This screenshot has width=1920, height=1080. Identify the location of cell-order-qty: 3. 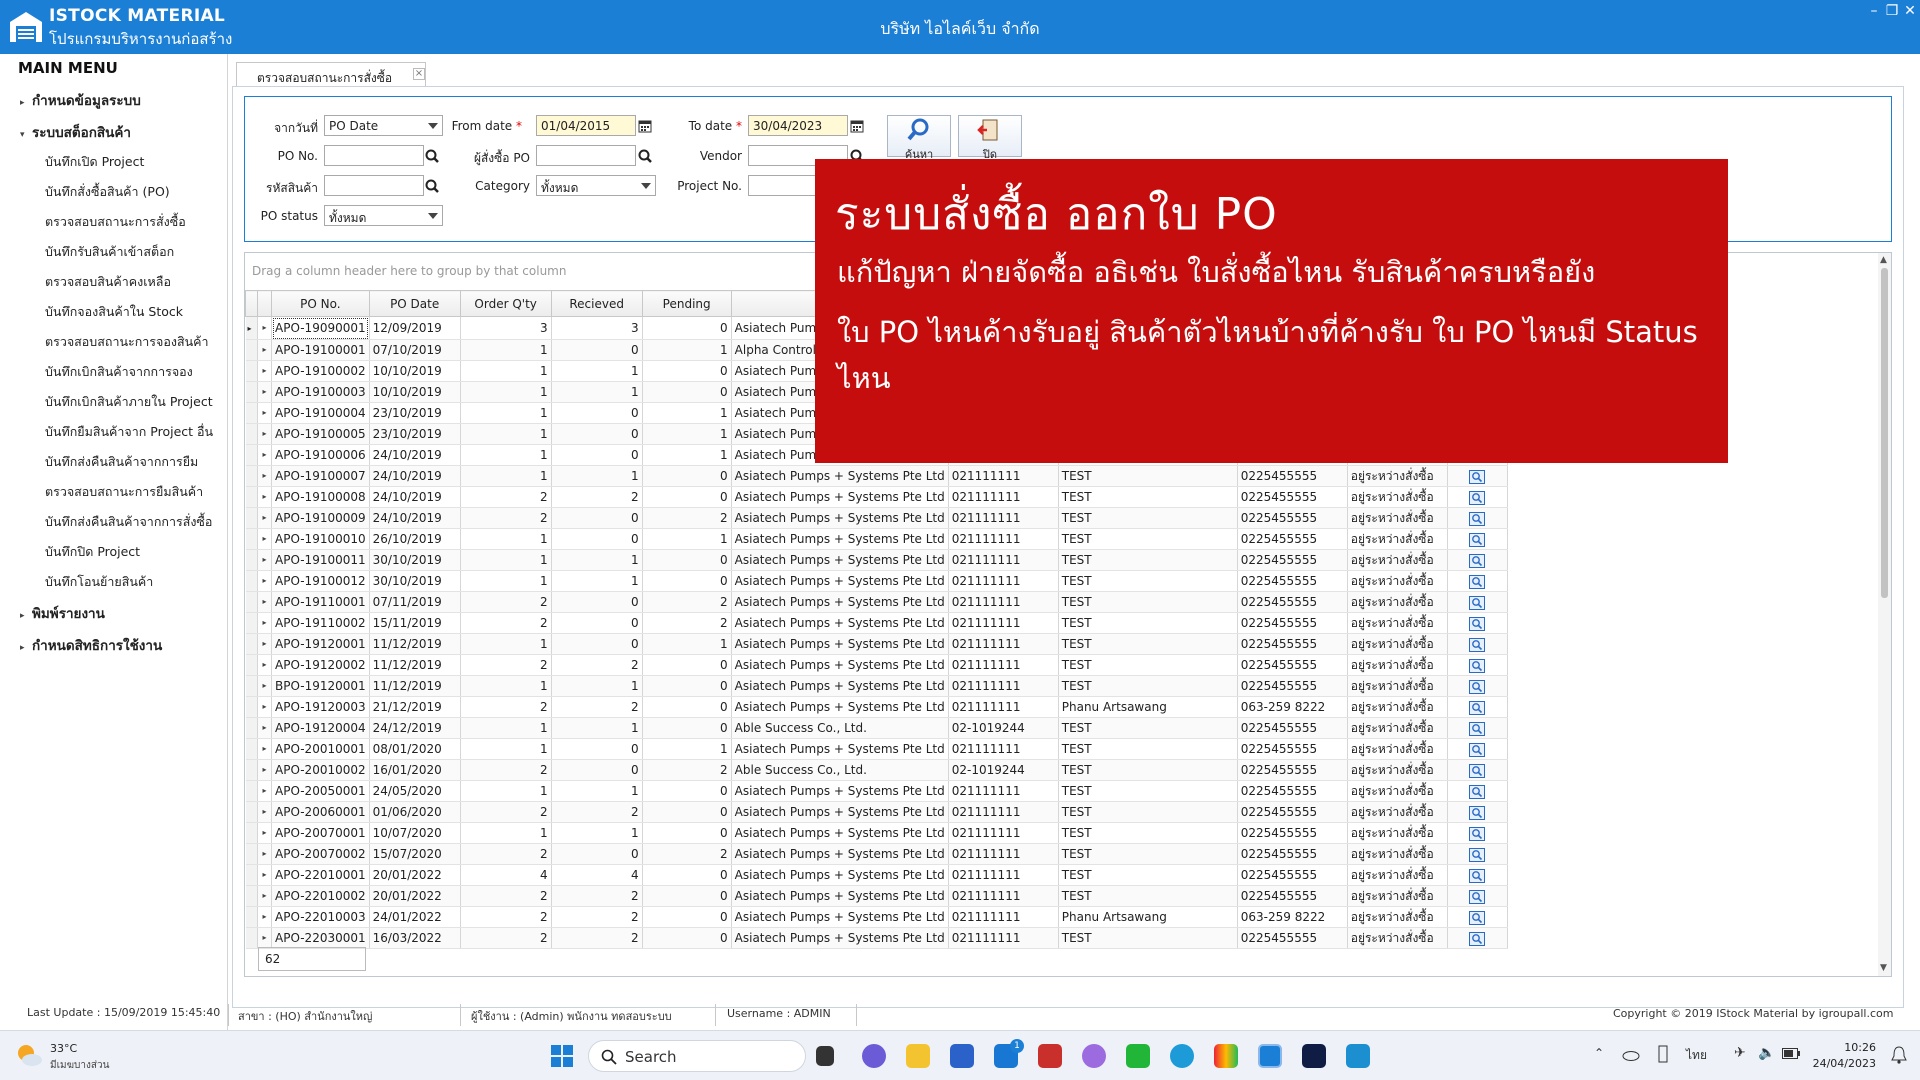
(506, 328).